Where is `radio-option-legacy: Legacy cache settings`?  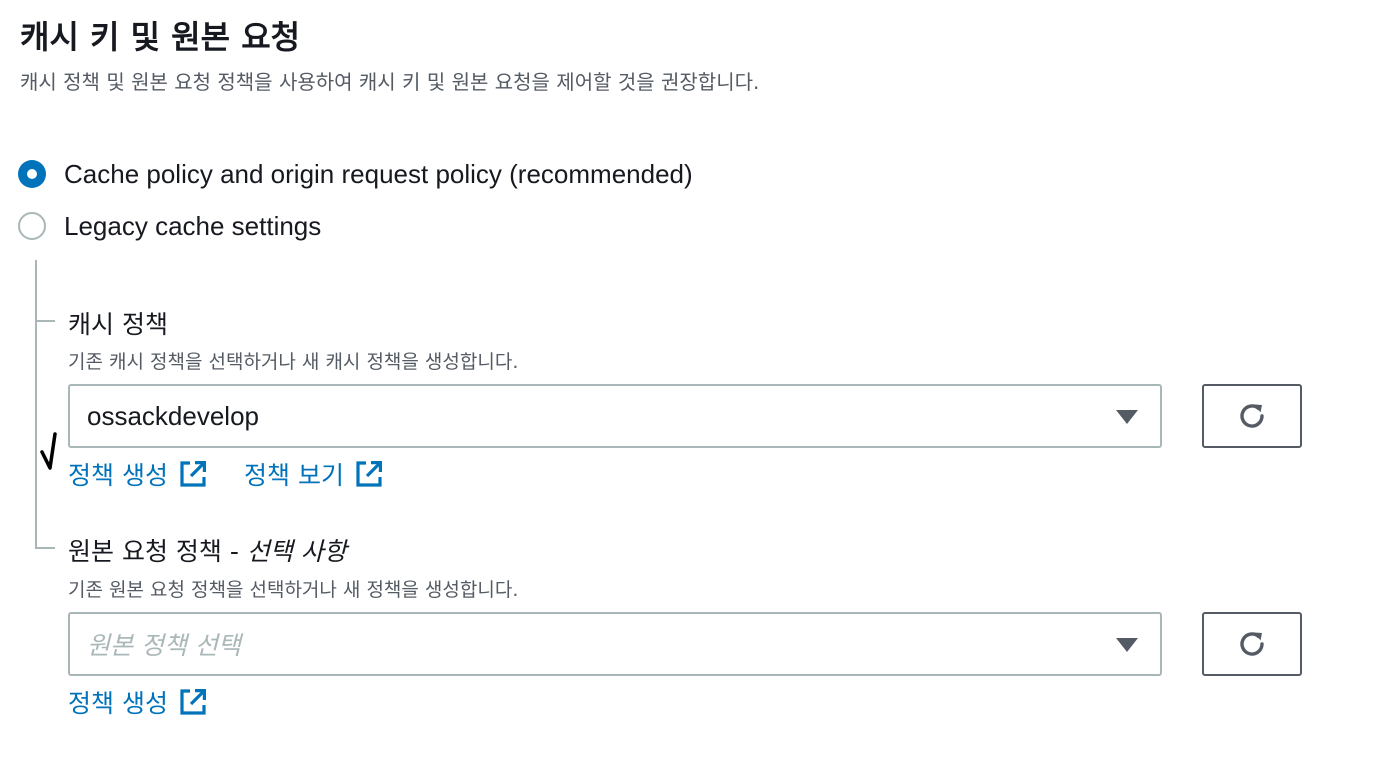
radio-option-legacy: Legacy cache settings is located at coordinates (169, 226).